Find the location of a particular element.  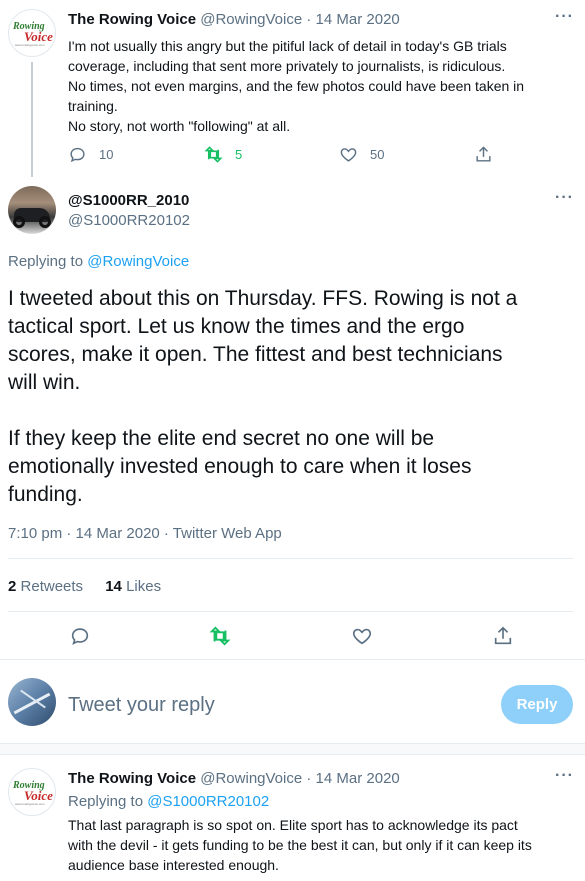

retweets-count: 2 is located at coordinates (12, 586).